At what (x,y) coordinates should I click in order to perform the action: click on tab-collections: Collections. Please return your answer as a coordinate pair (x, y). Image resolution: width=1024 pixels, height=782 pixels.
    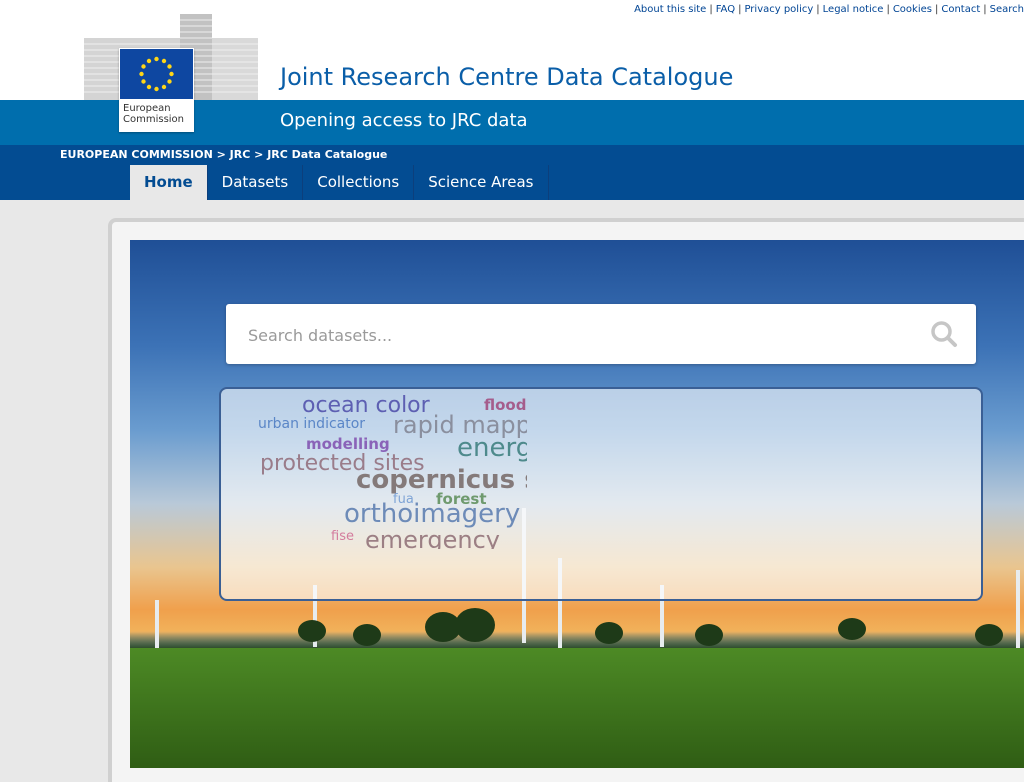
    Looking at the image, I should click on (359, 182).